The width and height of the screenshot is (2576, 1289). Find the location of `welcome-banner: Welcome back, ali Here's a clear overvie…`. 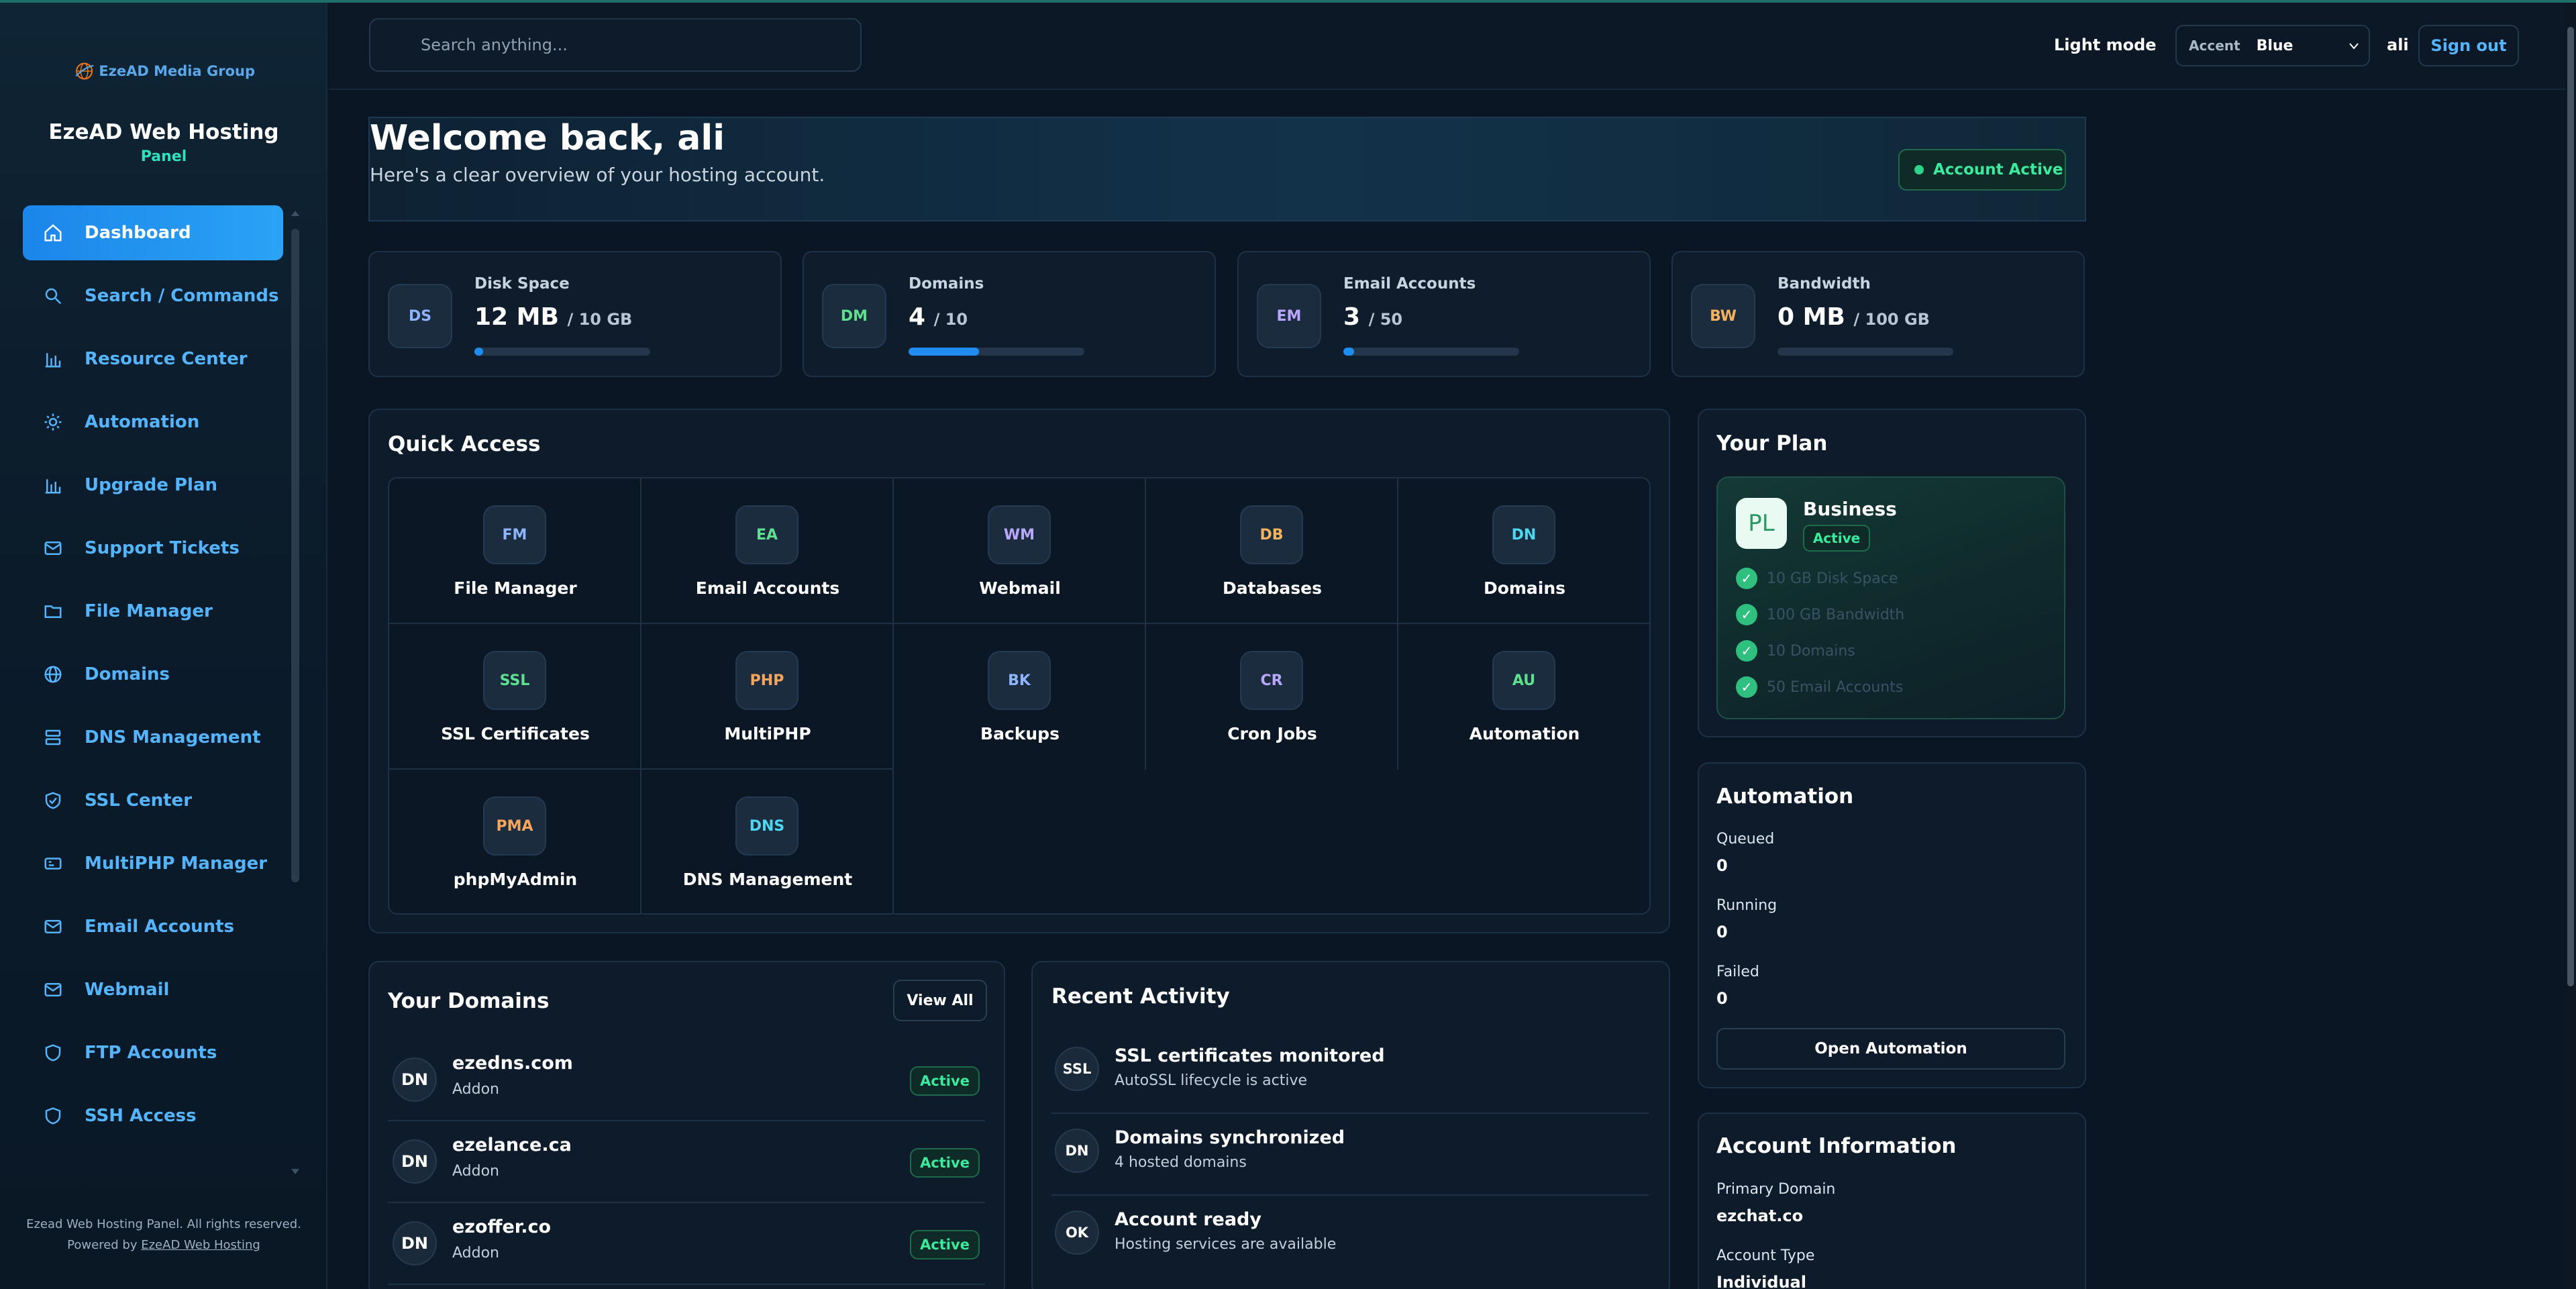

welcome-banner: Welcome back, ali Here's a clear overvie… is located at coordinates (1227, 169).